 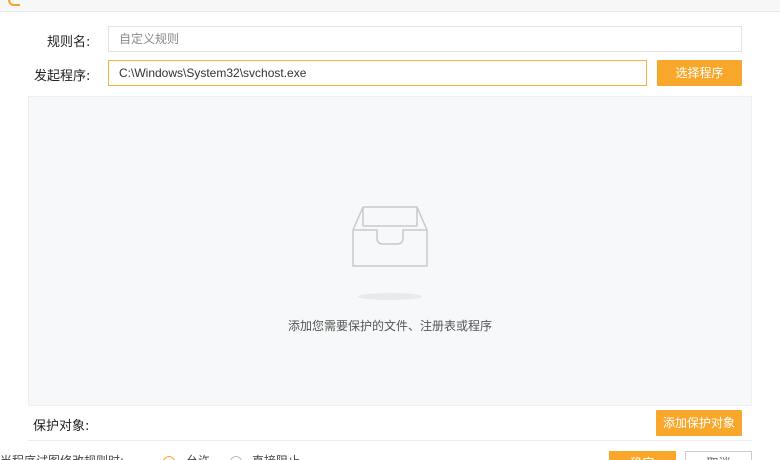 I want to click on top-bar, so click(x=390, y=6).